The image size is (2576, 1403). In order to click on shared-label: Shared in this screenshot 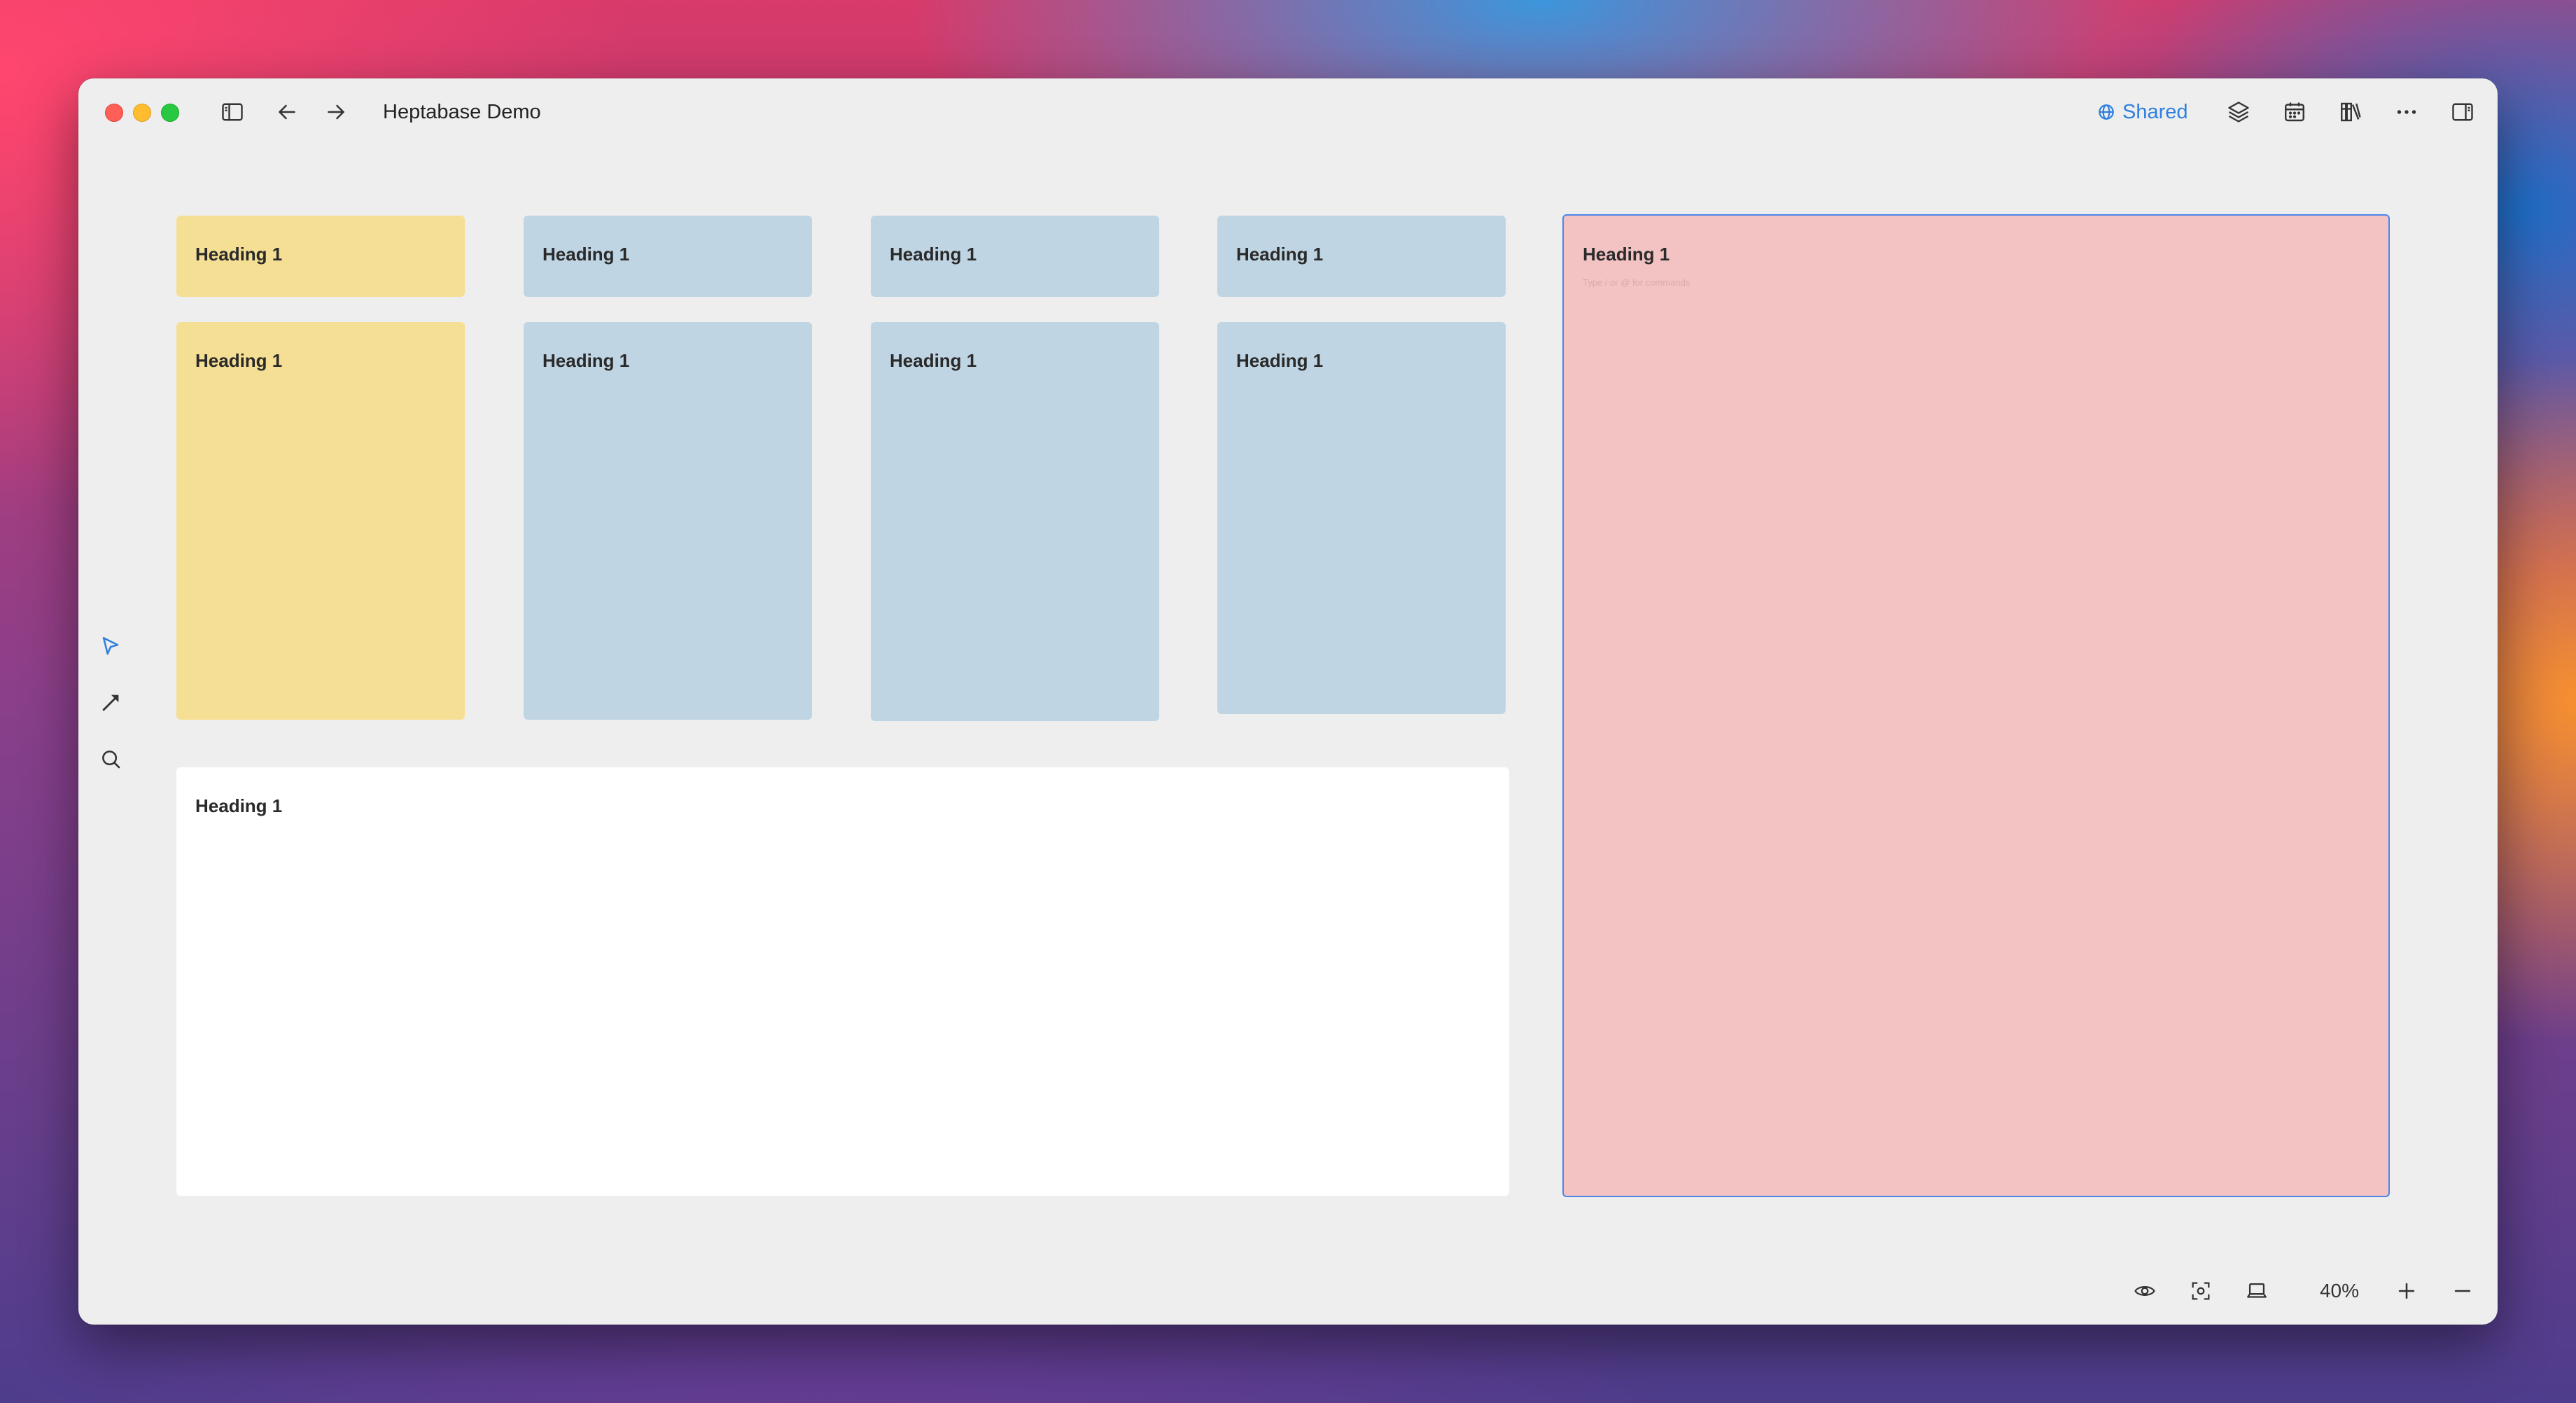, I will do `click(2155, 112)`.